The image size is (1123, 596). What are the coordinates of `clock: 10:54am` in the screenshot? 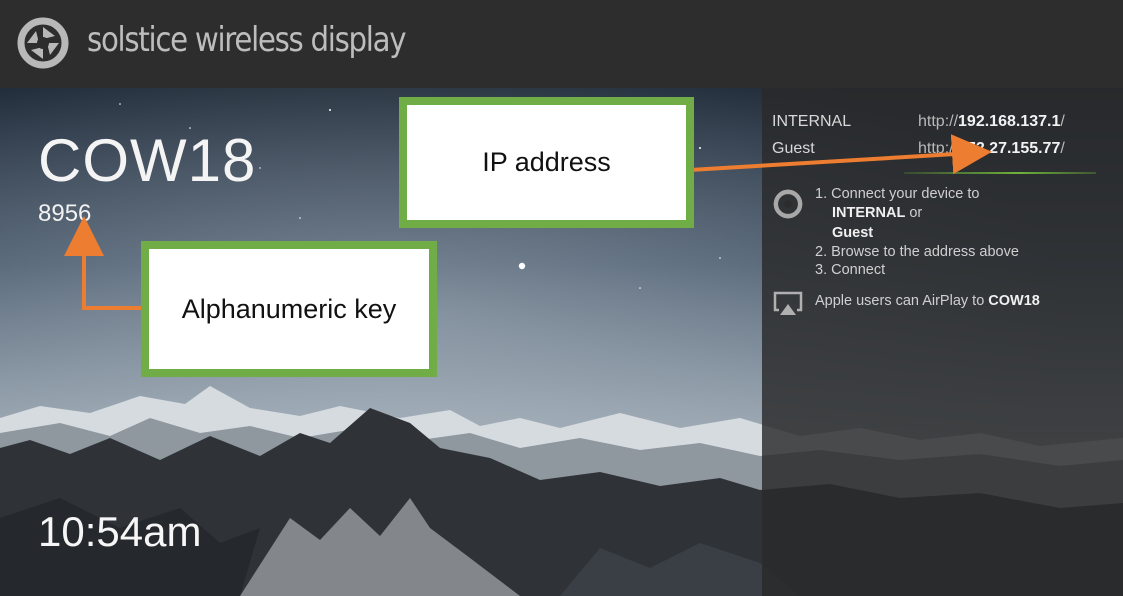 It's located at (120, 531).